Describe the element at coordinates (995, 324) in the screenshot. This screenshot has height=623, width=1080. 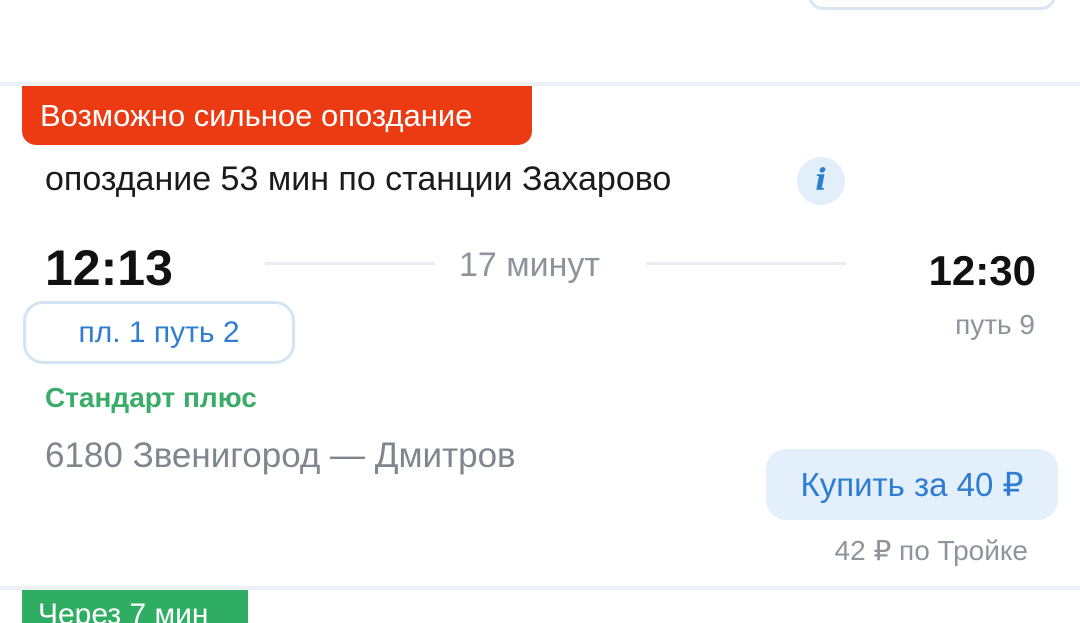
I see `arrival-track: путь 9` at that location.